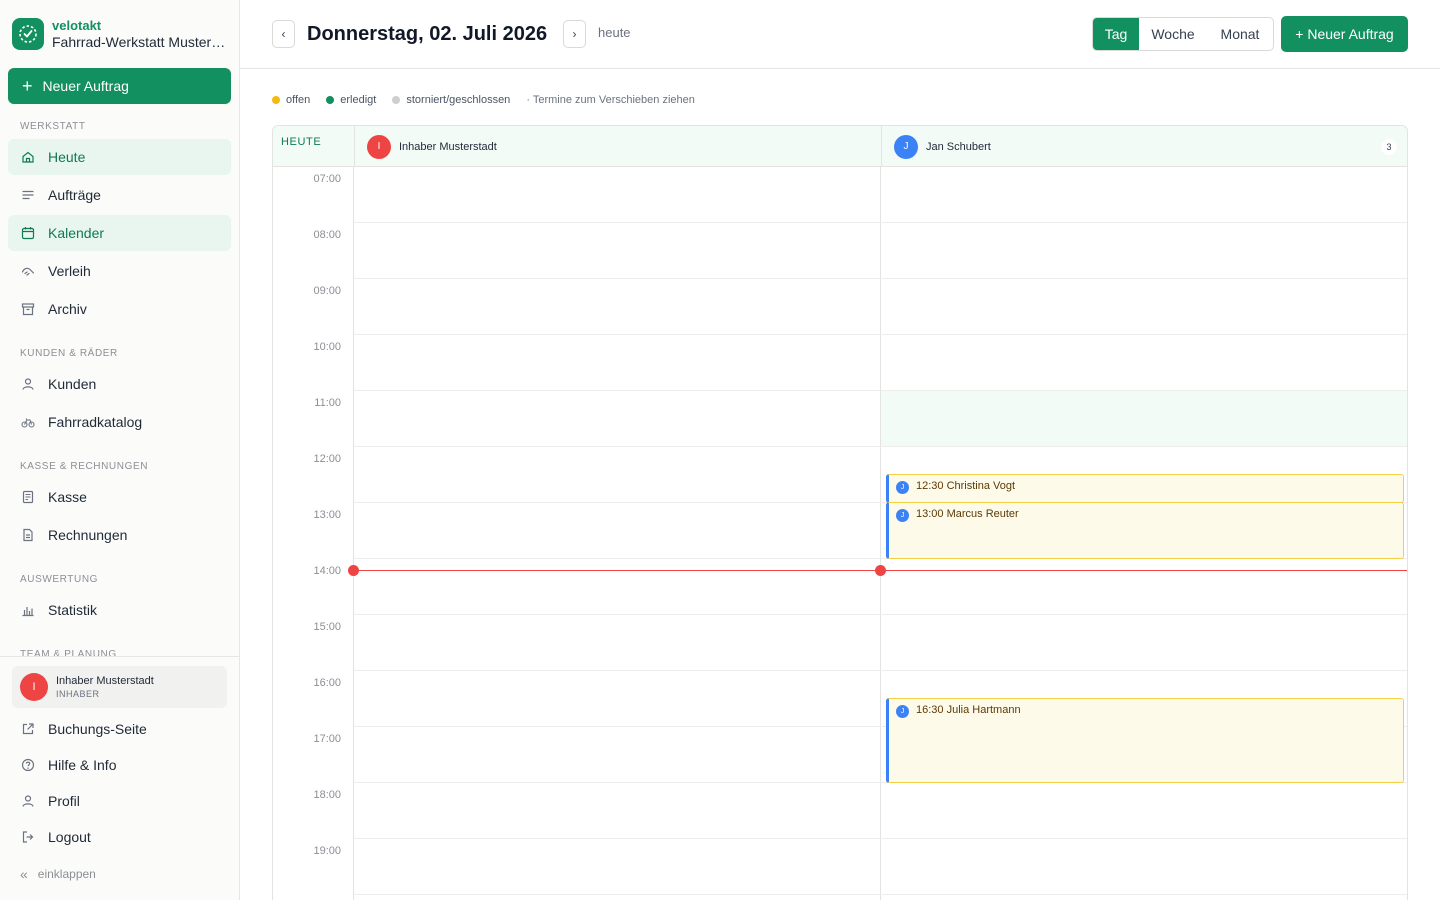 The width and height of the screenshot is (1440, 900). I want to click on user-name: Inhaber Musterstadt, so click(105, 681).